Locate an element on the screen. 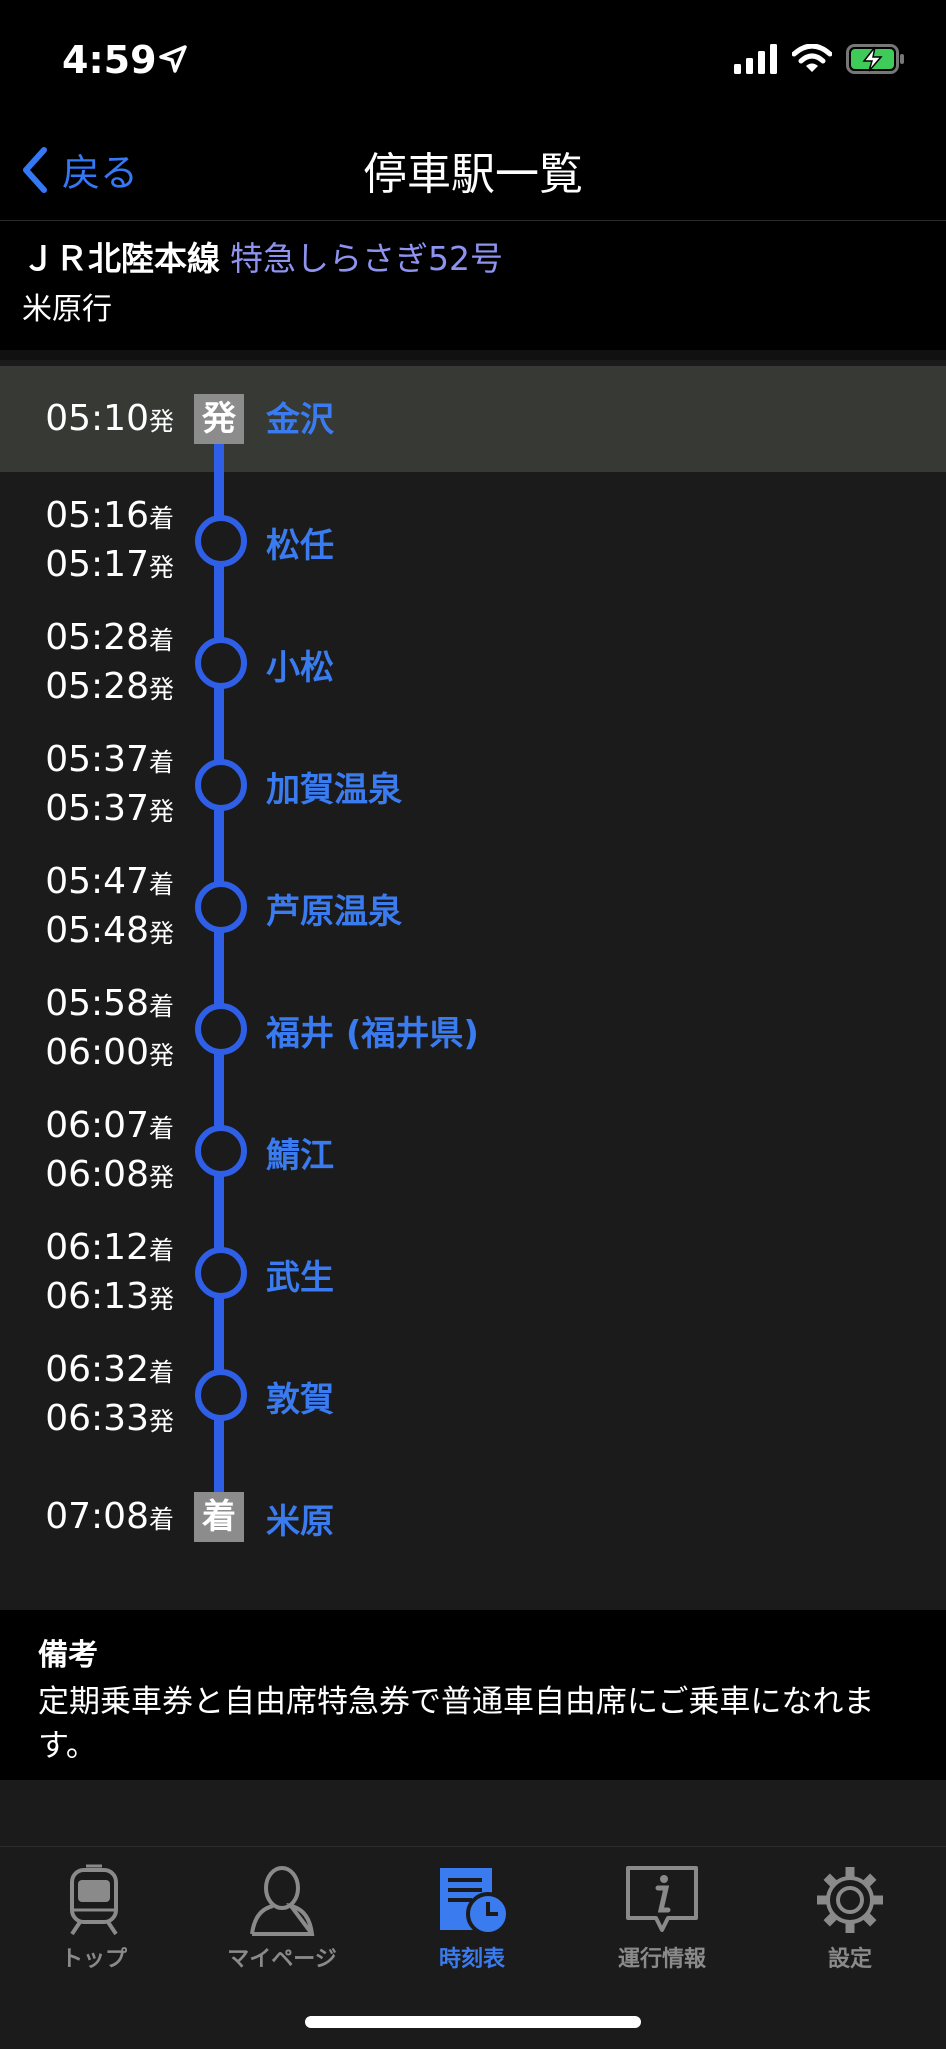  departure-time: 05:10発 is located at coordinates (109, 420).